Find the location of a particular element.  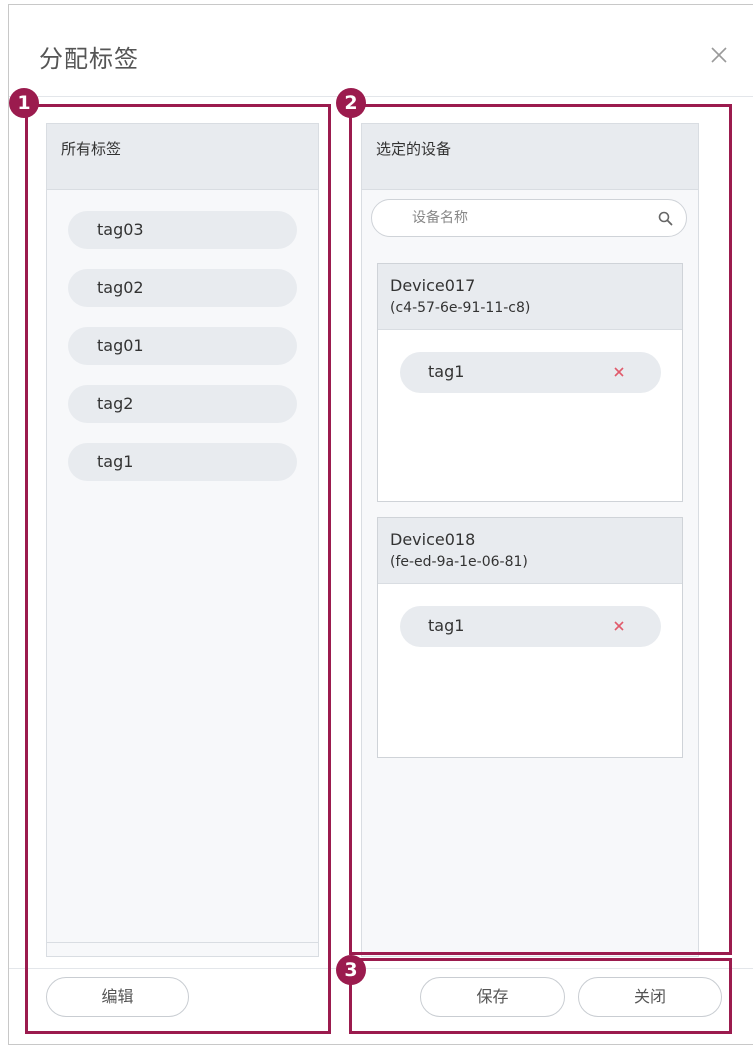

dialog-header: 分配标签 is located at coordinates (381, 51).